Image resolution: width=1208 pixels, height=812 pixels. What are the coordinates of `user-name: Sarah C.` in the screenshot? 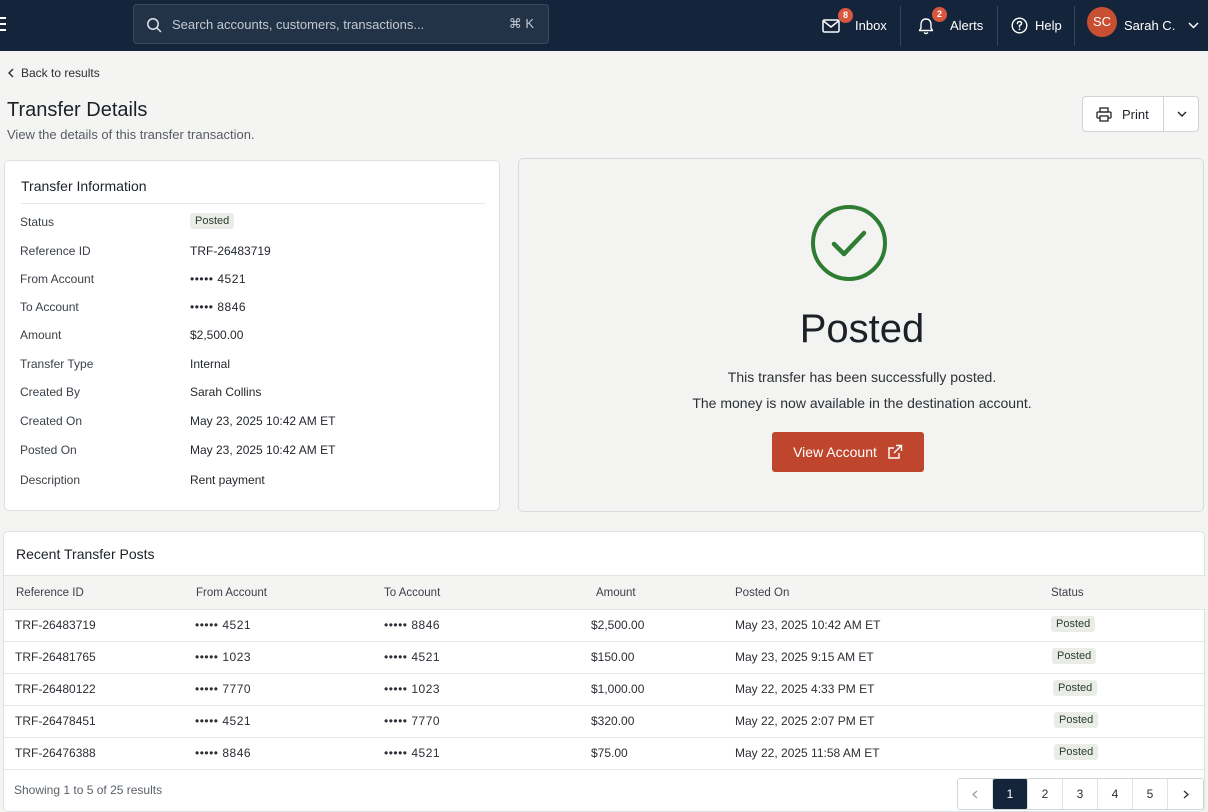 It's located at (1150, 25).